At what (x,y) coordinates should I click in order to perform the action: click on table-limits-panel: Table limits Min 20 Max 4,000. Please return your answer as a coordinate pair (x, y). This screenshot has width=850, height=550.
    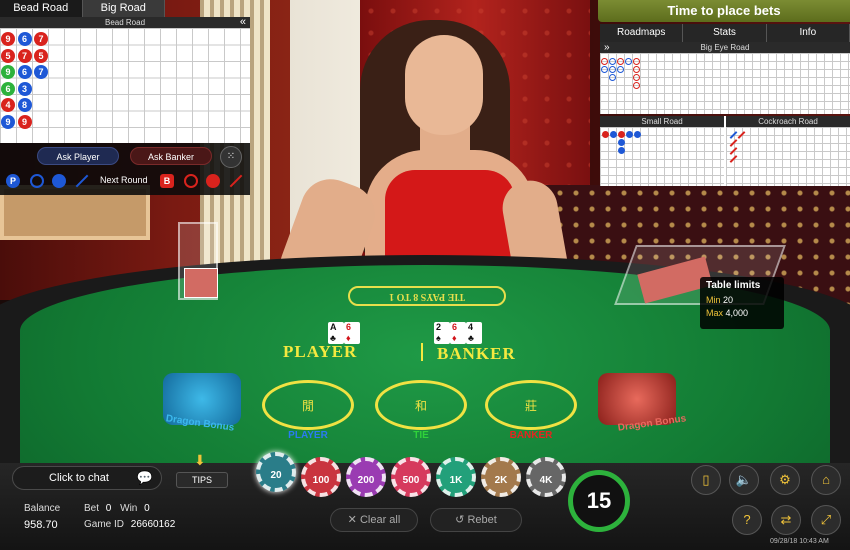
    Looking at the image, I should click on (742, 303).